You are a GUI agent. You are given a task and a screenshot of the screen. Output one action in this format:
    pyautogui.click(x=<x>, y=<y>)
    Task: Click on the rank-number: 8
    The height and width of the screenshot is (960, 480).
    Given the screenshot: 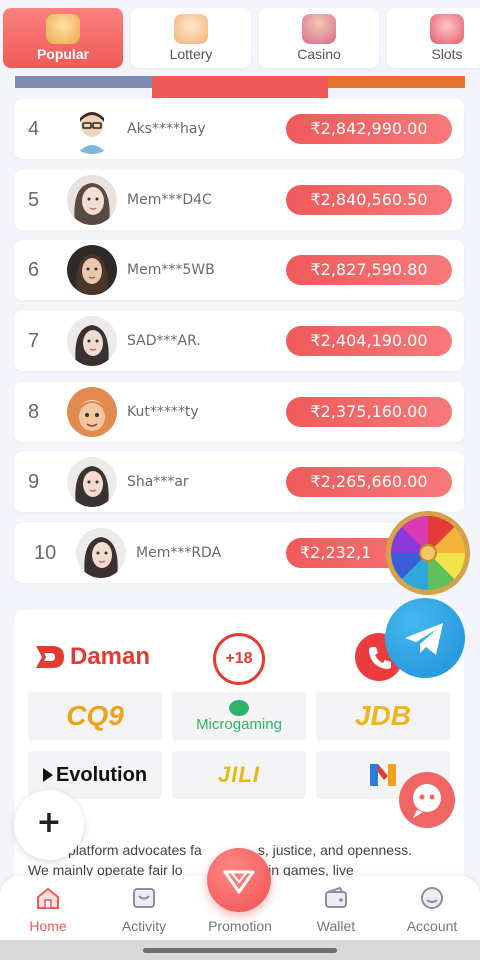 What is the action you would take?
    pyautogui.click(x=34, y=412)
    